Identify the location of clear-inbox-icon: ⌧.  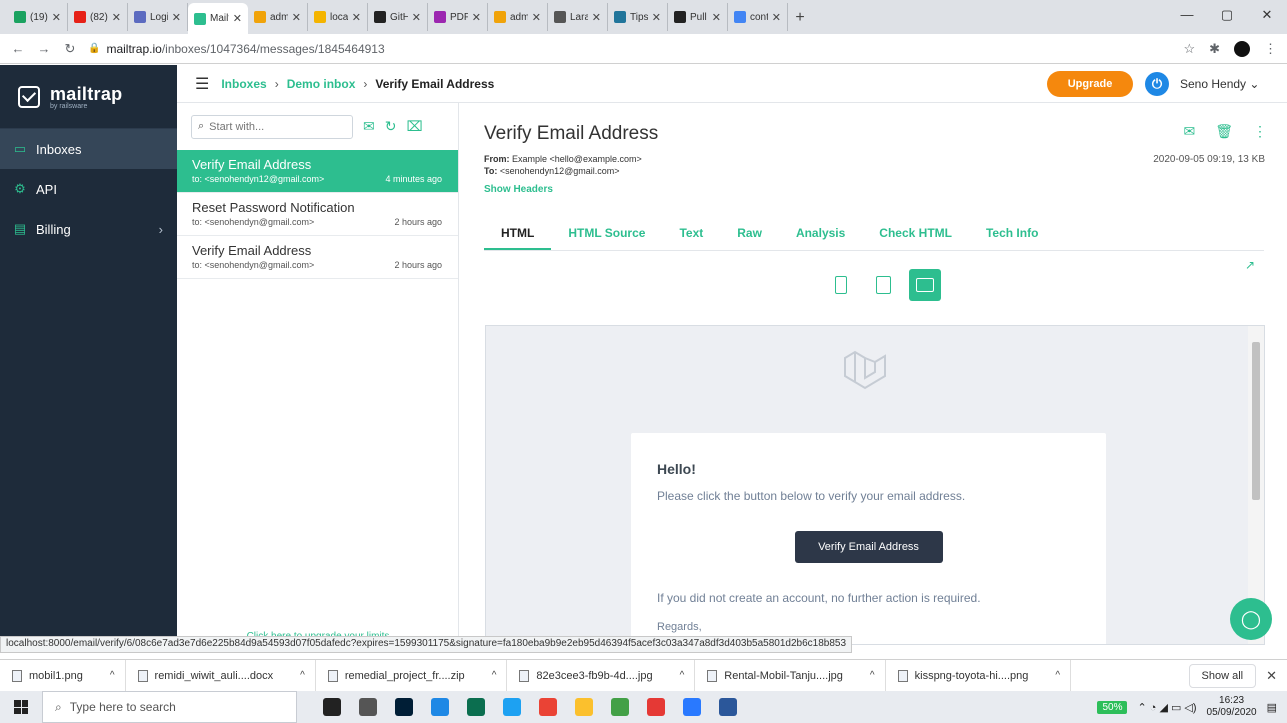
(414, 126).